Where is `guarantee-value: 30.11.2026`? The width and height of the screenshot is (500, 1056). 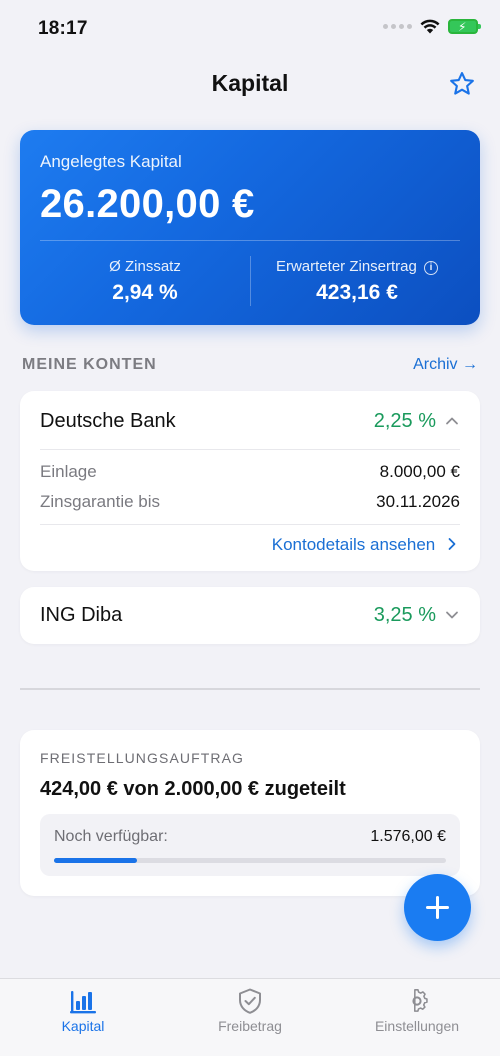 guarantee-value: 30.11.2026 is located at coordinates (418, 501).